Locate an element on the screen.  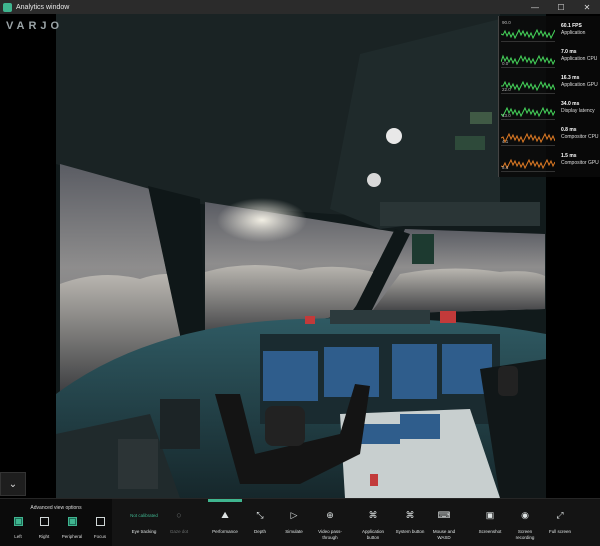
perf-value: 60.1 FPS is located at coordinates (571, 26).